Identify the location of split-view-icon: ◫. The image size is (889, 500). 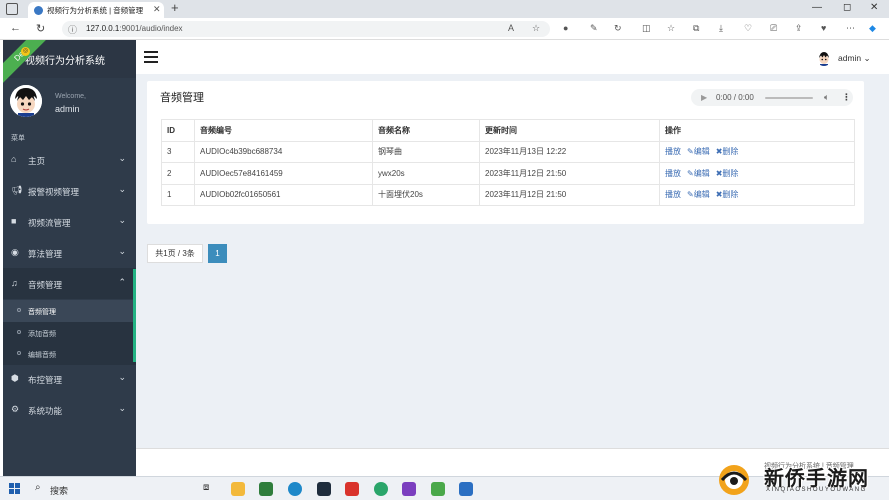
(646, 28).